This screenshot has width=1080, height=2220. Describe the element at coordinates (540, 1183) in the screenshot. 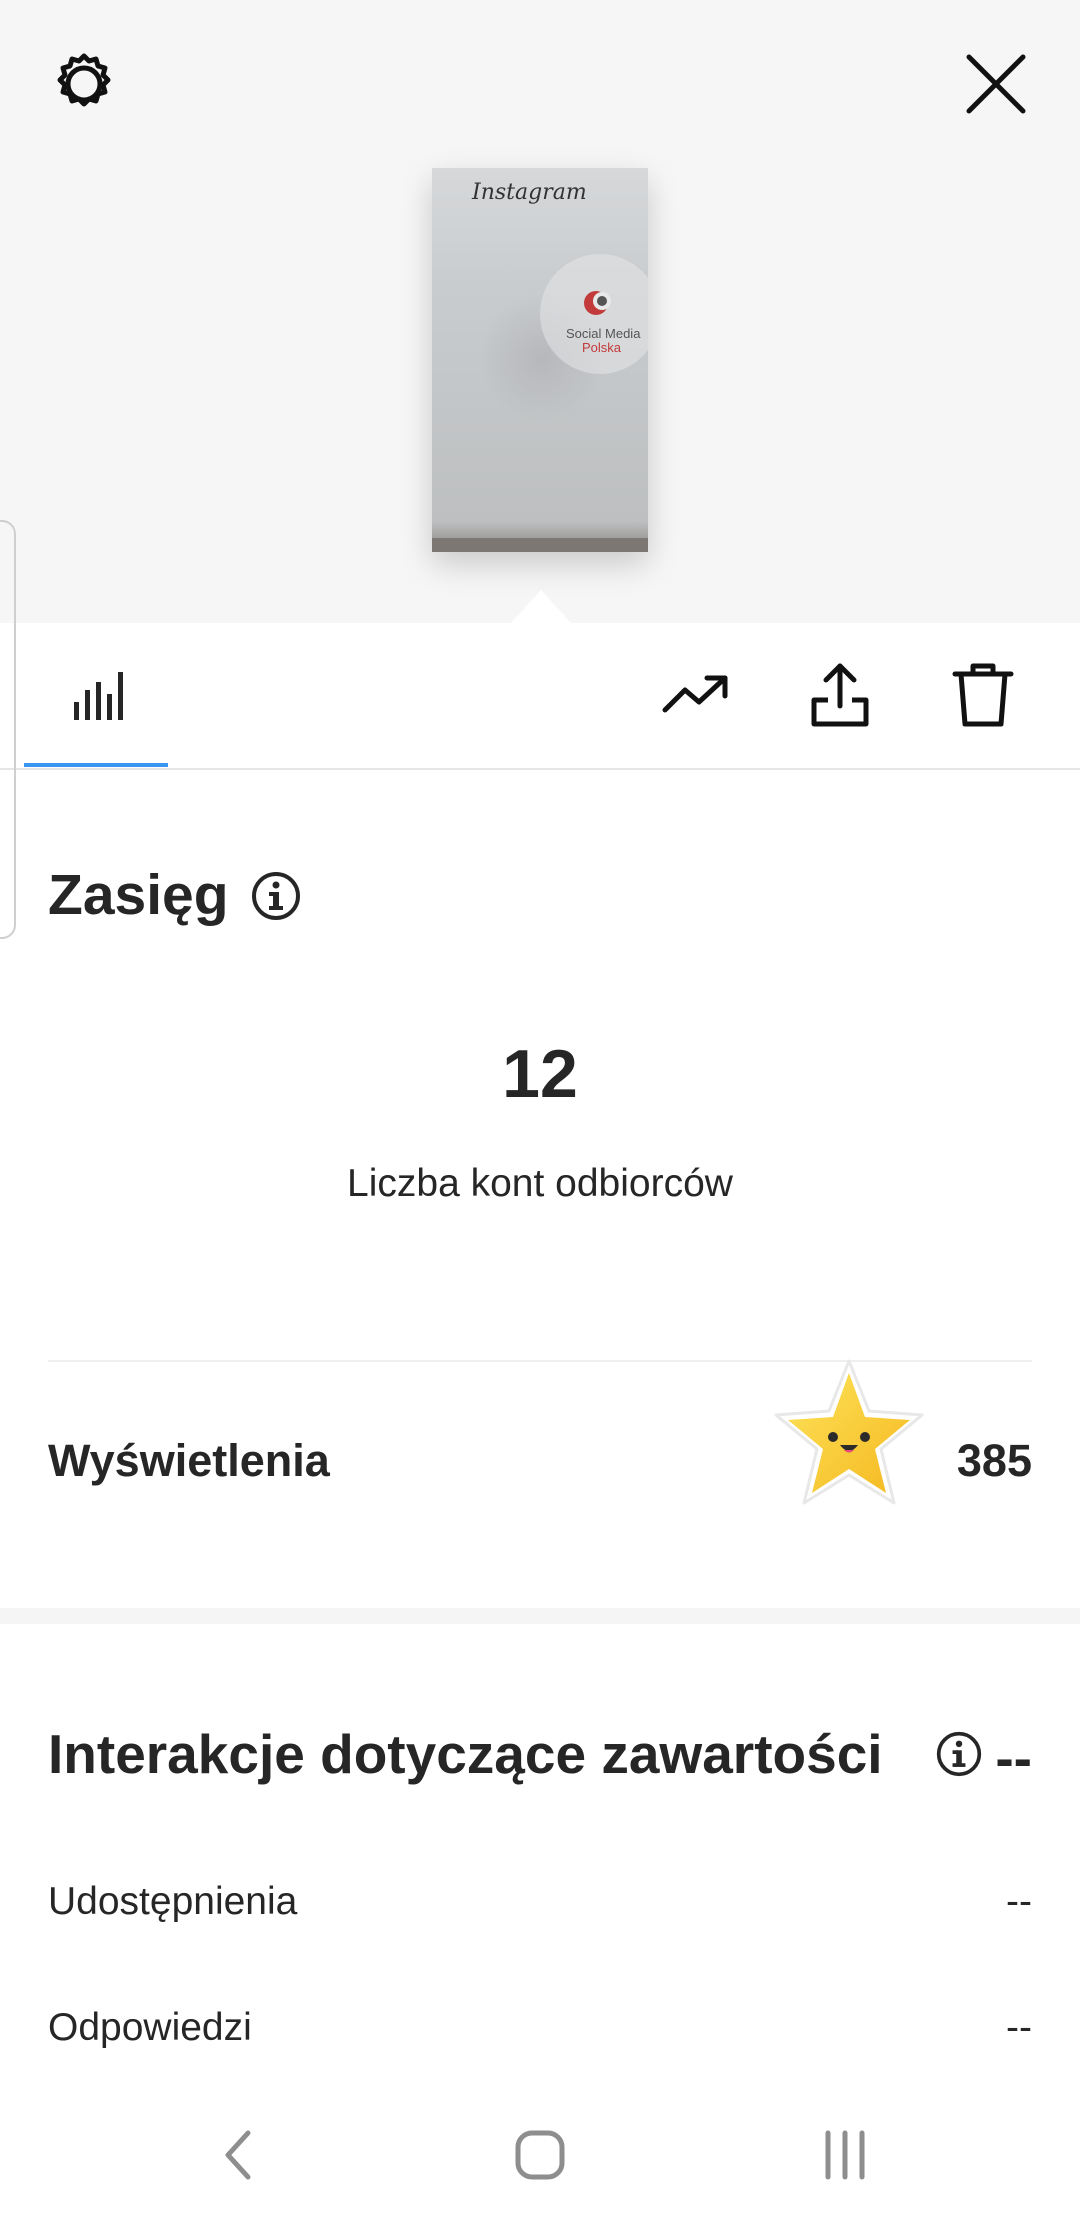

I see `reach-caption: Liczba kont odbiorców` at that location.